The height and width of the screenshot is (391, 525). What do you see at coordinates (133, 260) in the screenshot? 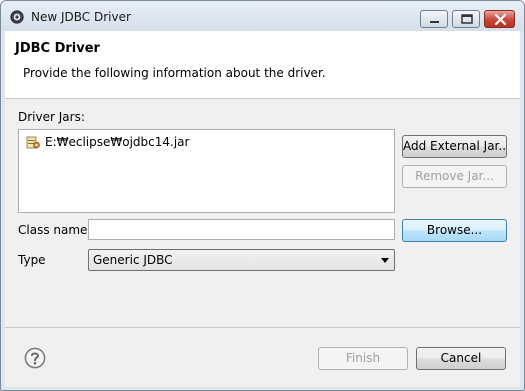
I see `type-selected-value: Generic JDBC` at bounding box center [133, 260].